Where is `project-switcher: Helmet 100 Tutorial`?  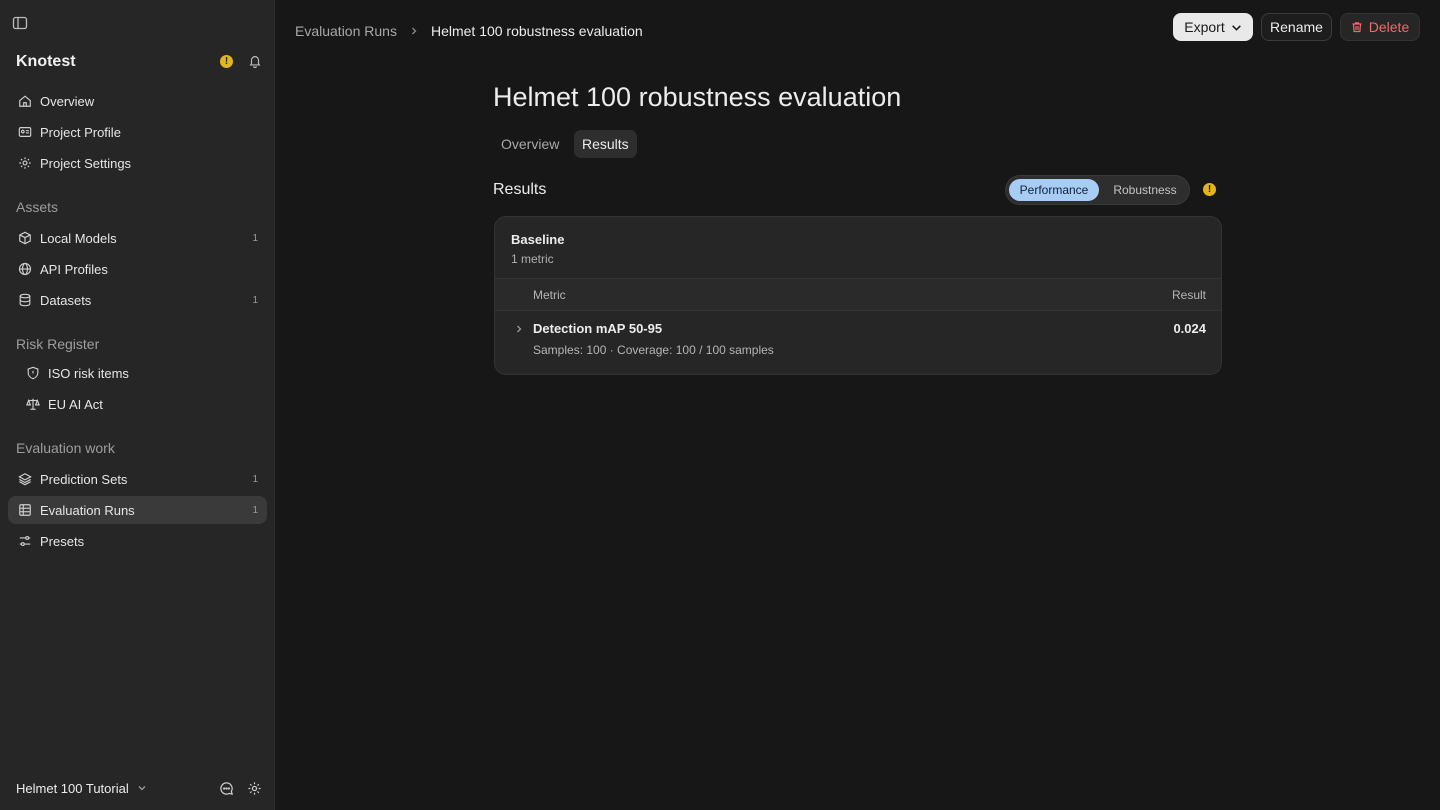
project-switcher: Helmet 100 Tutorial is located at coordinates (141, 788).